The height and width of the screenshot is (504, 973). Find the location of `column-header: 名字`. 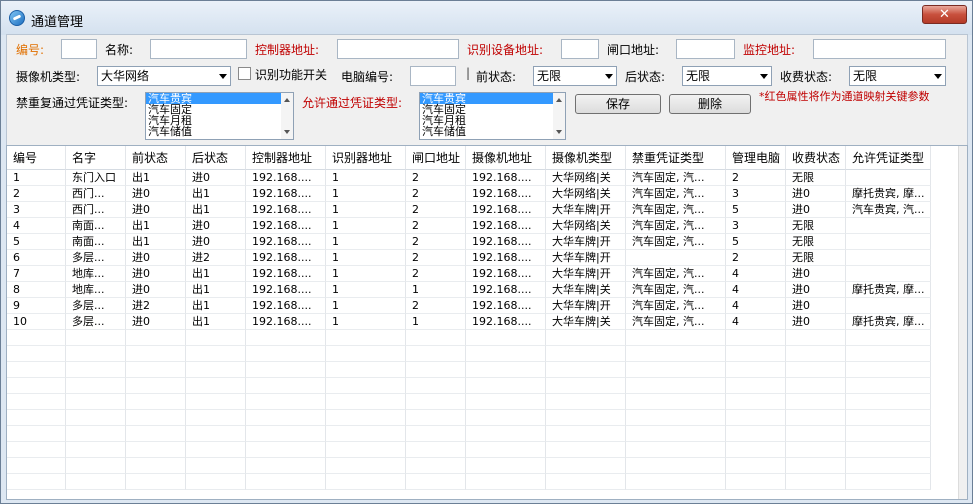

column-header: 名字 is located at coordinates (96, 158).